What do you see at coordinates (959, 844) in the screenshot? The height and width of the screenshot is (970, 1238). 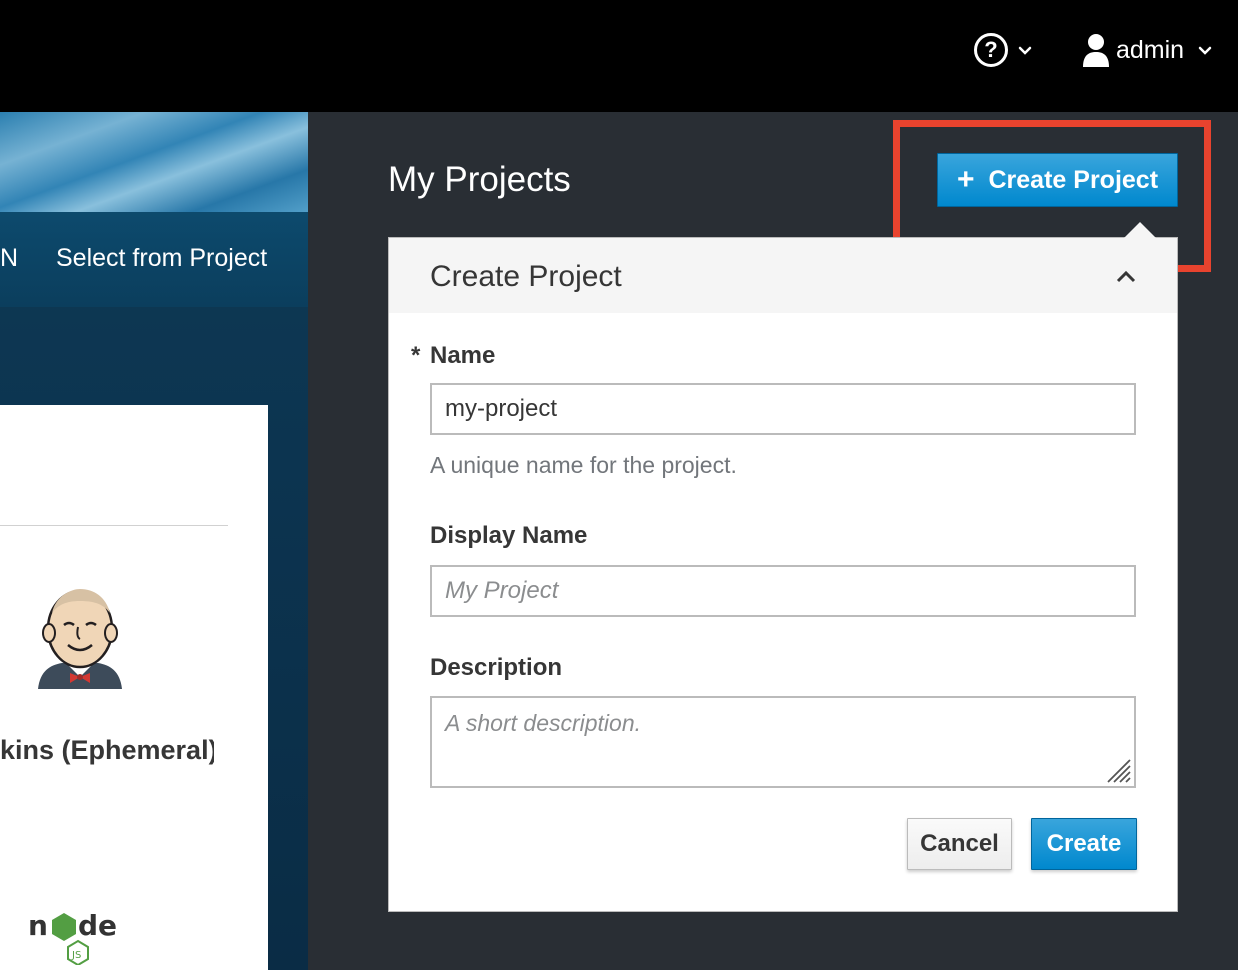 I see `cancel-button: Cancel` at bounding box center [959, 844].